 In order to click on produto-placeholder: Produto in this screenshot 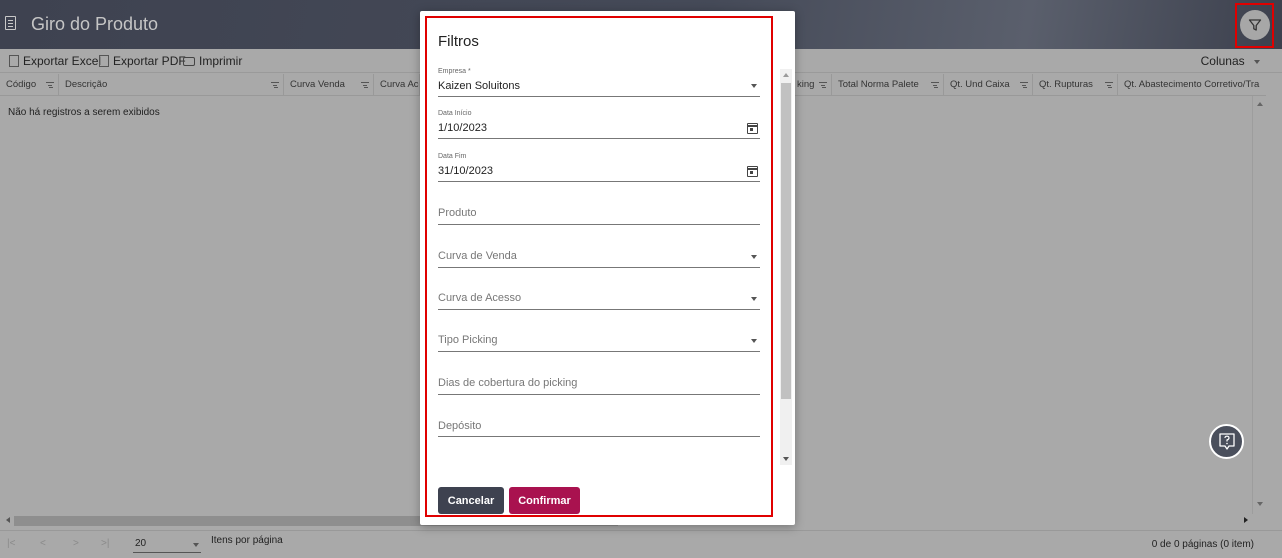, I will do `click(457, 213)`.